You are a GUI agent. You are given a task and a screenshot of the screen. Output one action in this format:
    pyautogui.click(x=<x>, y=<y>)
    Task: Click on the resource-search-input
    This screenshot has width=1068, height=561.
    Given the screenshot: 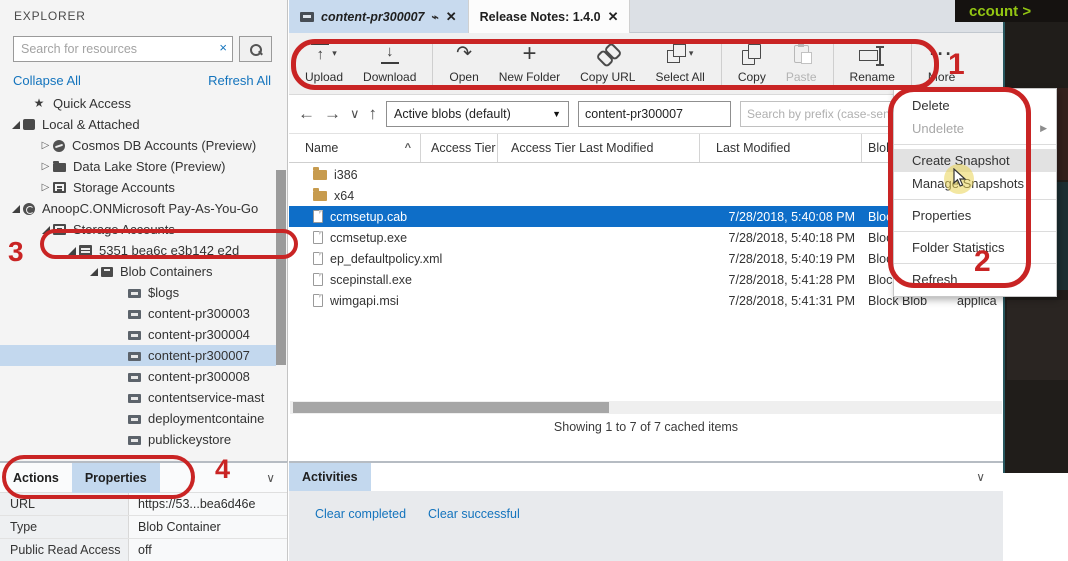 What is the action you would take?
    pyautogui.click(x=112, y=49)
    